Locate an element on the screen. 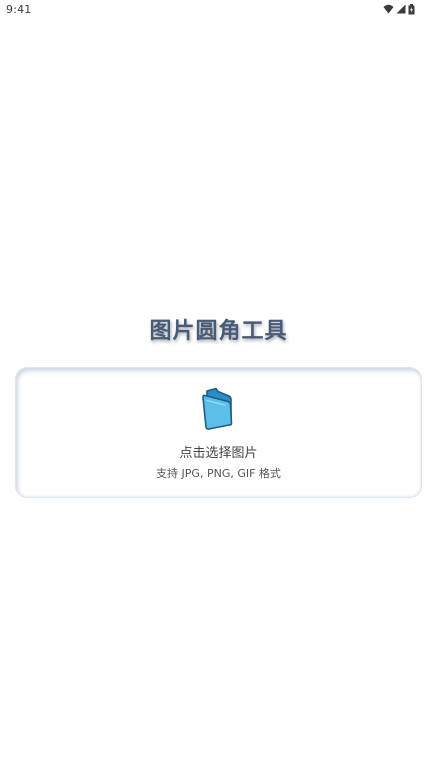 The image size is (437, 777). upload-prompt-text: 点击选择图片 is located at coordinates (218, 453).